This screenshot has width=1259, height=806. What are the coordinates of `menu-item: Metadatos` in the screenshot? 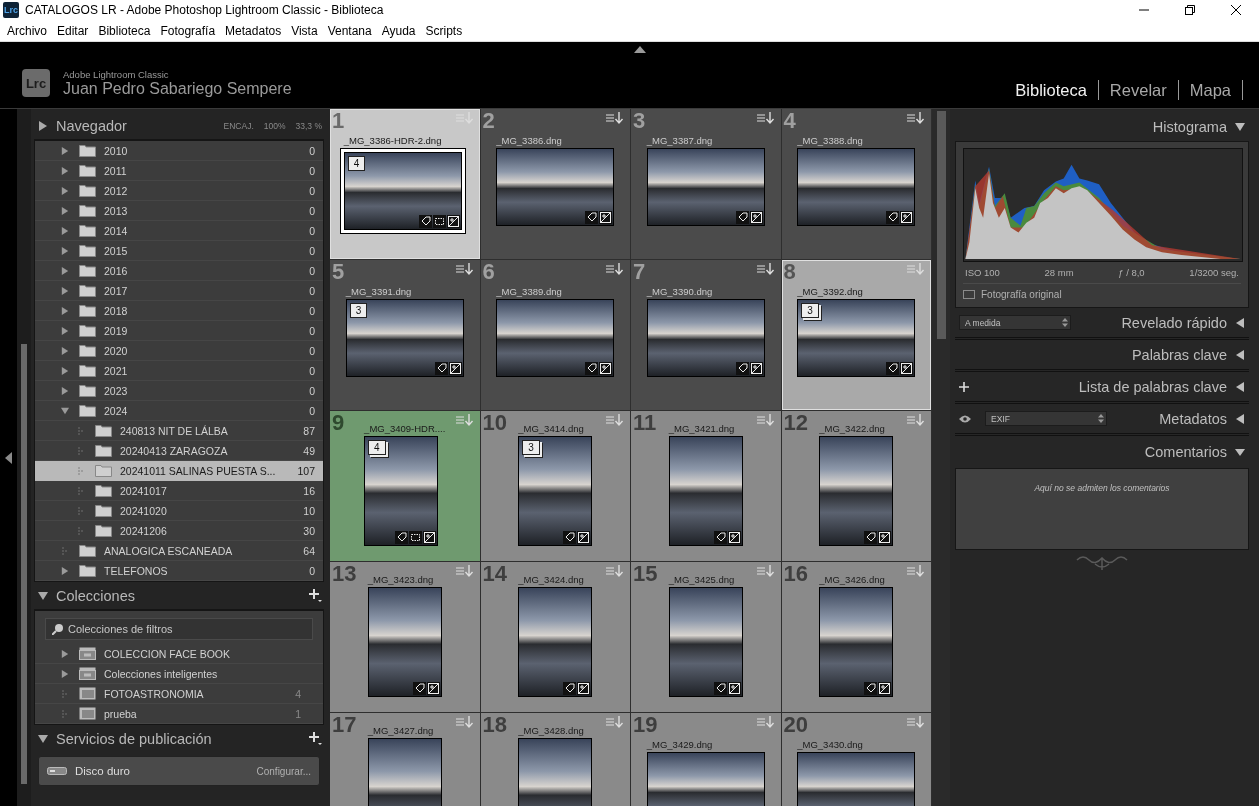 It's located at (253, 30).